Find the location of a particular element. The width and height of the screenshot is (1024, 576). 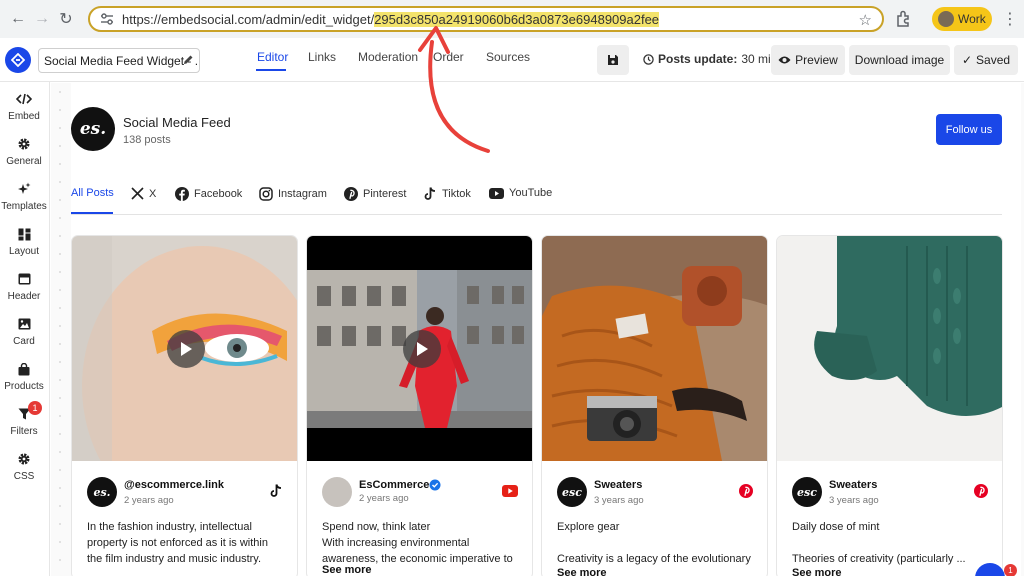

download-image-button: Download image is located at coordinates (899, 60).